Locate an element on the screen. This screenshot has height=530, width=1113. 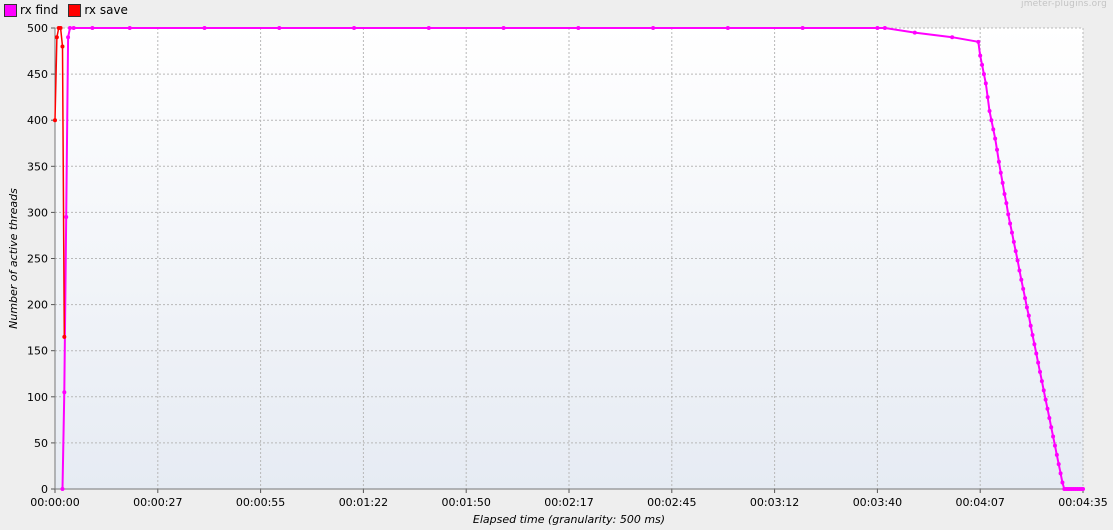
y-tick-label: 150 is located at coordinates (37, 351).